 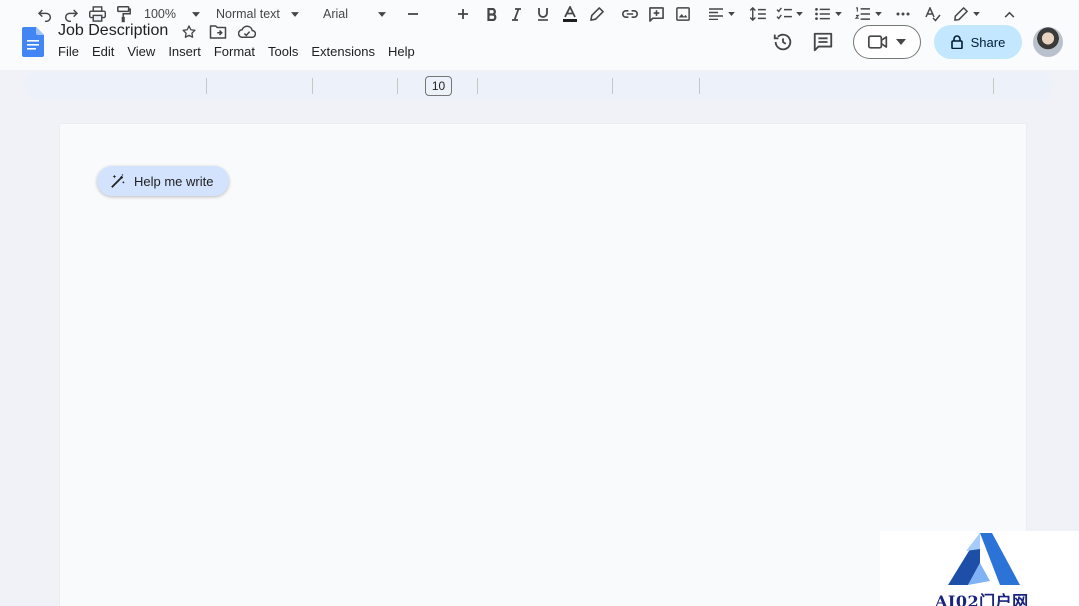 What do you see at coordinates (124, 14) in the screenshot?
I see `paint-format-icon` at bounding box center [124, 14].